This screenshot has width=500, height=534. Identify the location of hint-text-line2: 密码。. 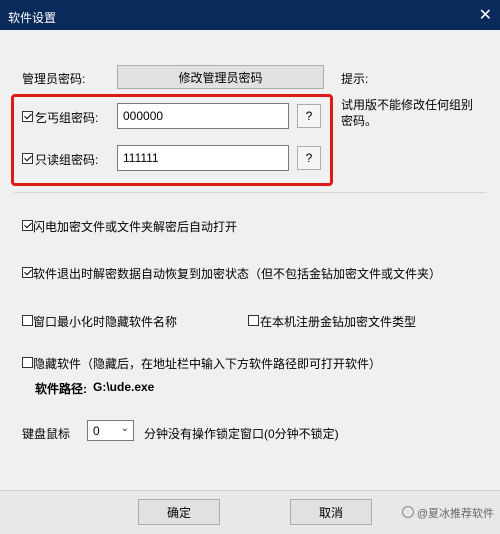
(359, 121).